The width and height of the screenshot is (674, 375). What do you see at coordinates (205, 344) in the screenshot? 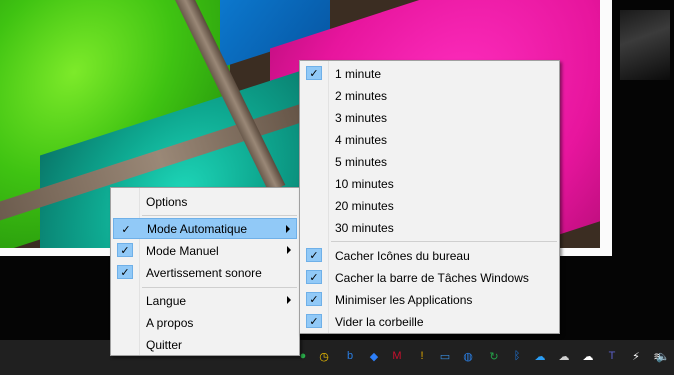
I see `menu-item-quitter: Quitter` at bounding box center [205, 344].